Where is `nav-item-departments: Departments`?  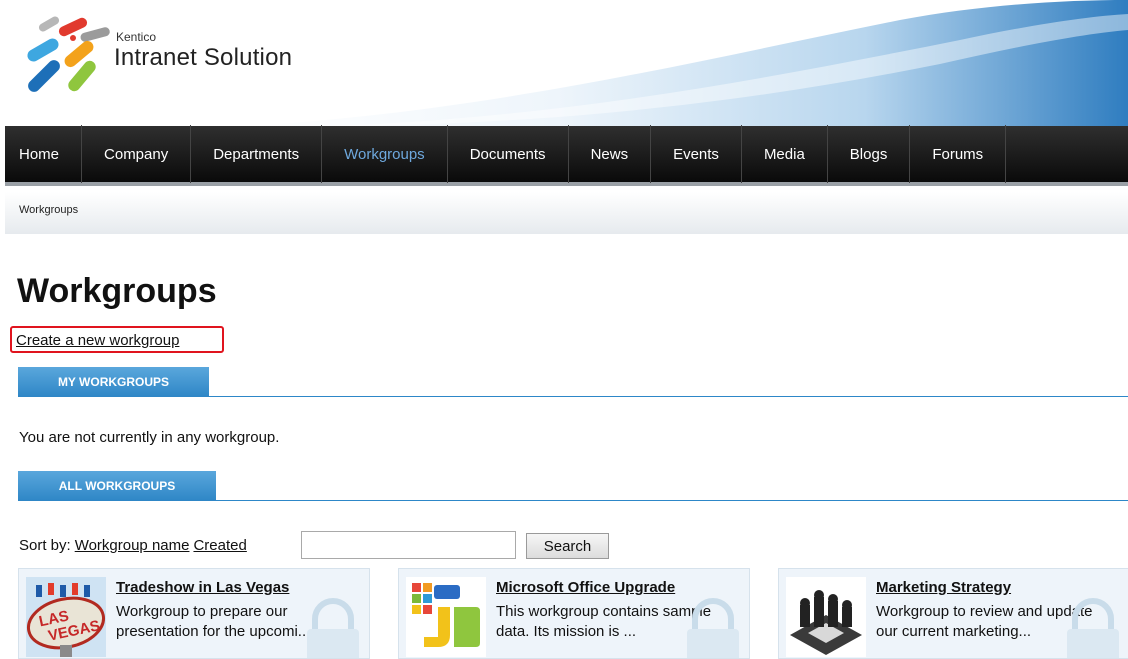 nav-item-departments: Departments is located at coordinates (257, 154).